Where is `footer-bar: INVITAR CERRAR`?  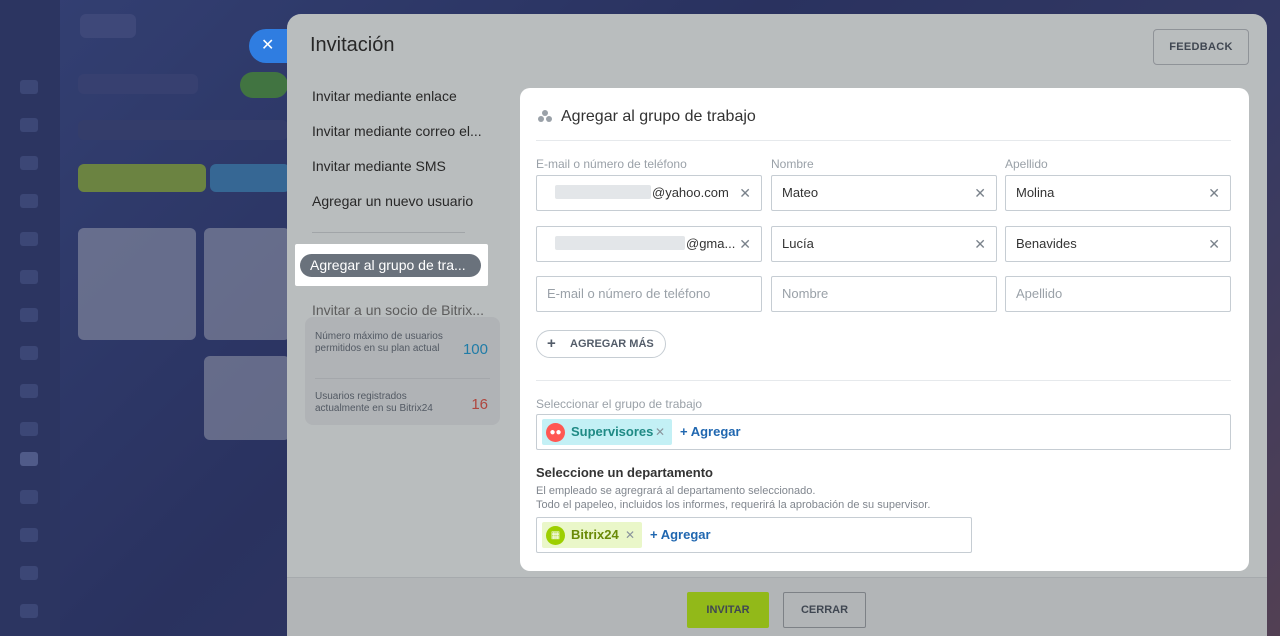 footer-bar: INVITAR CERRAR is located at coordinates (777, 606).